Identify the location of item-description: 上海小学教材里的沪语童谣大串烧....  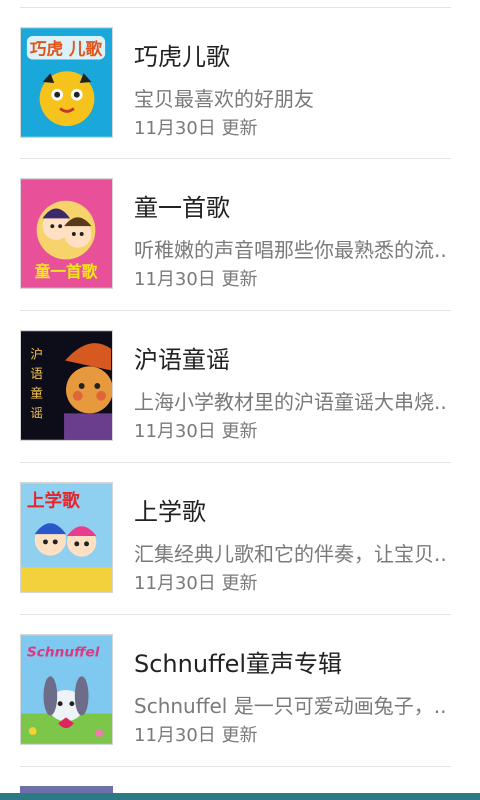
(291, 402).